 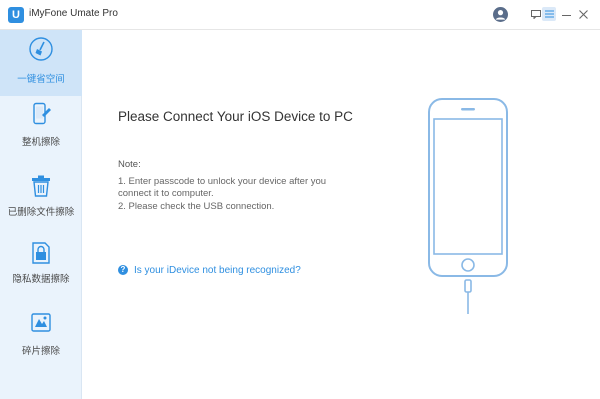 I want to click on feedback-icon, so click(x=536, y=14).